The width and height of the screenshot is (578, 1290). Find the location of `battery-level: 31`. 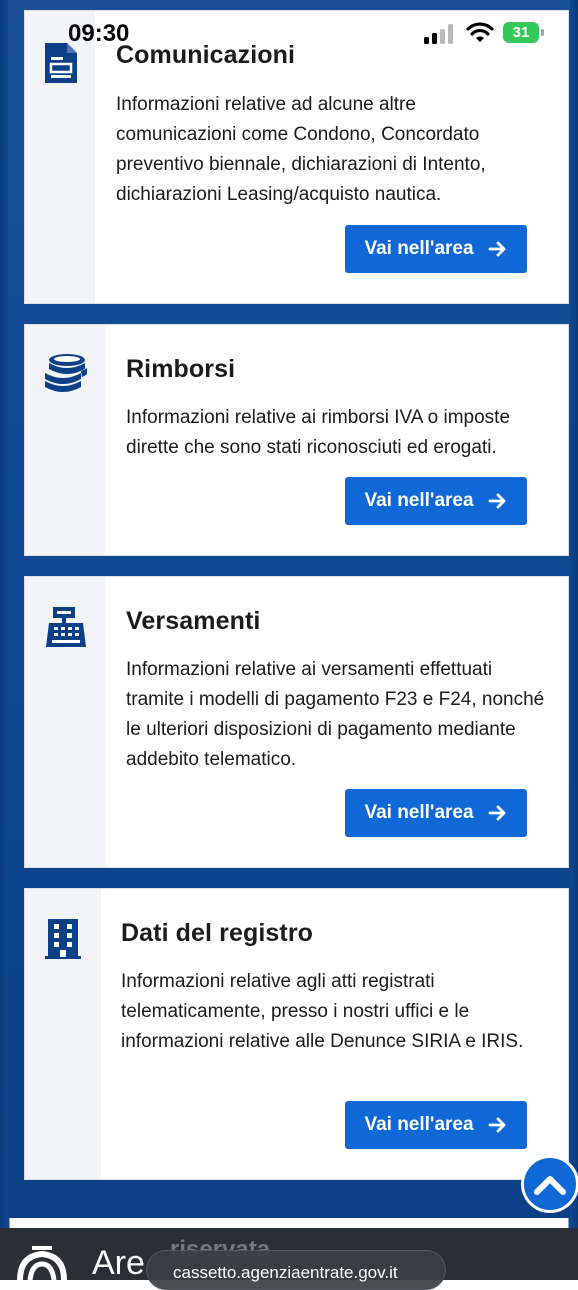

battery-level: 31 is located at coordinates (521, 32).